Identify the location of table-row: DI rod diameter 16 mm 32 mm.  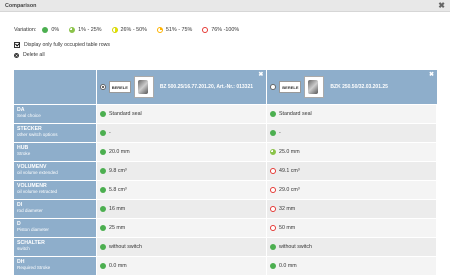
(225, 208).